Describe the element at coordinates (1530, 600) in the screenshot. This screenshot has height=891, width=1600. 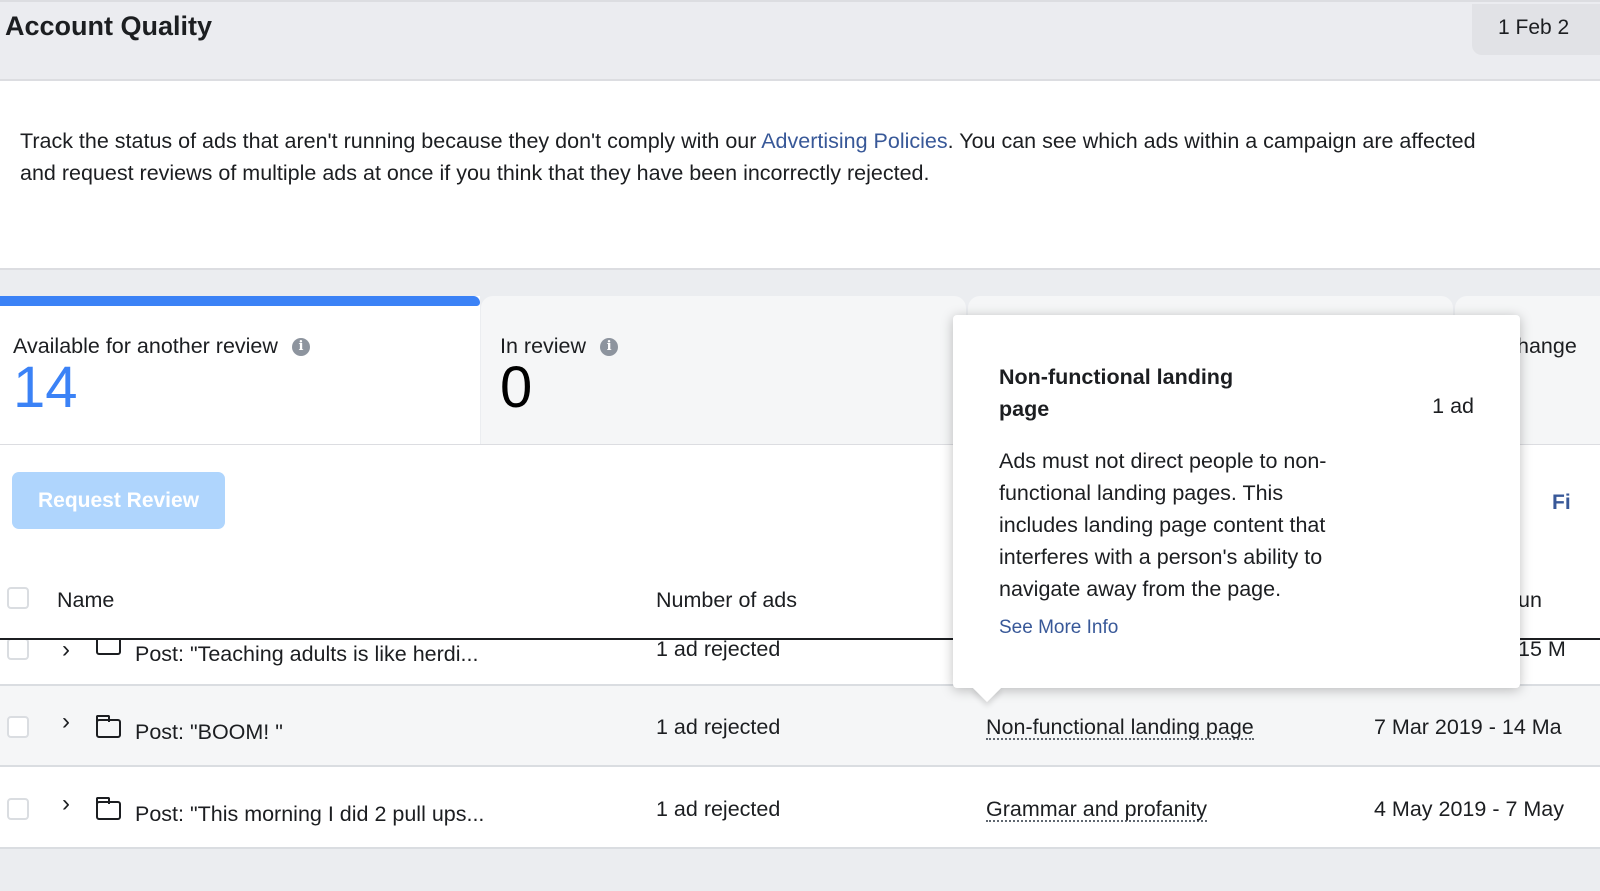
I see `column-header-run-dates: un` at that location.